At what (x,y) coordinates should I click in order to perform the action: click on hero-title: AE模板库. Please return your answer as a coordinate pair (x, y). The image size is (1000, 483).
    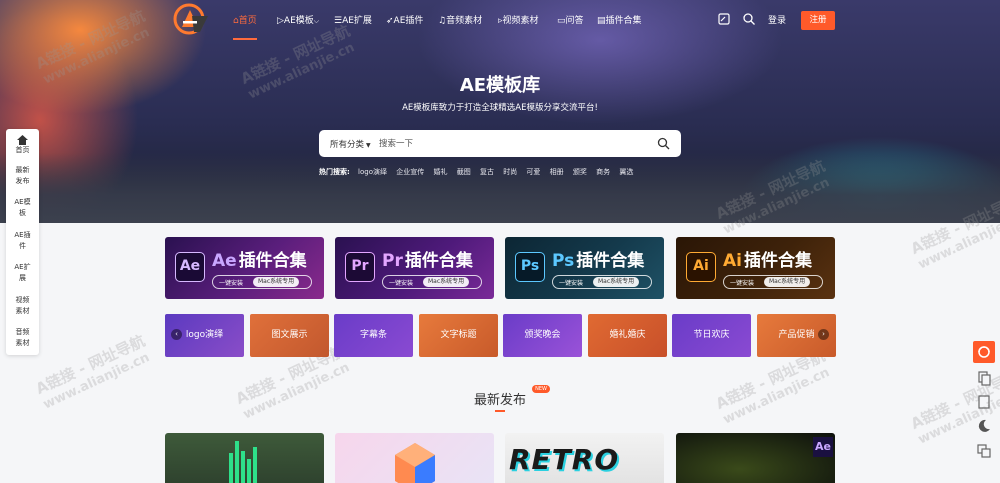
    Looking at the image, I should click on (500, 85).